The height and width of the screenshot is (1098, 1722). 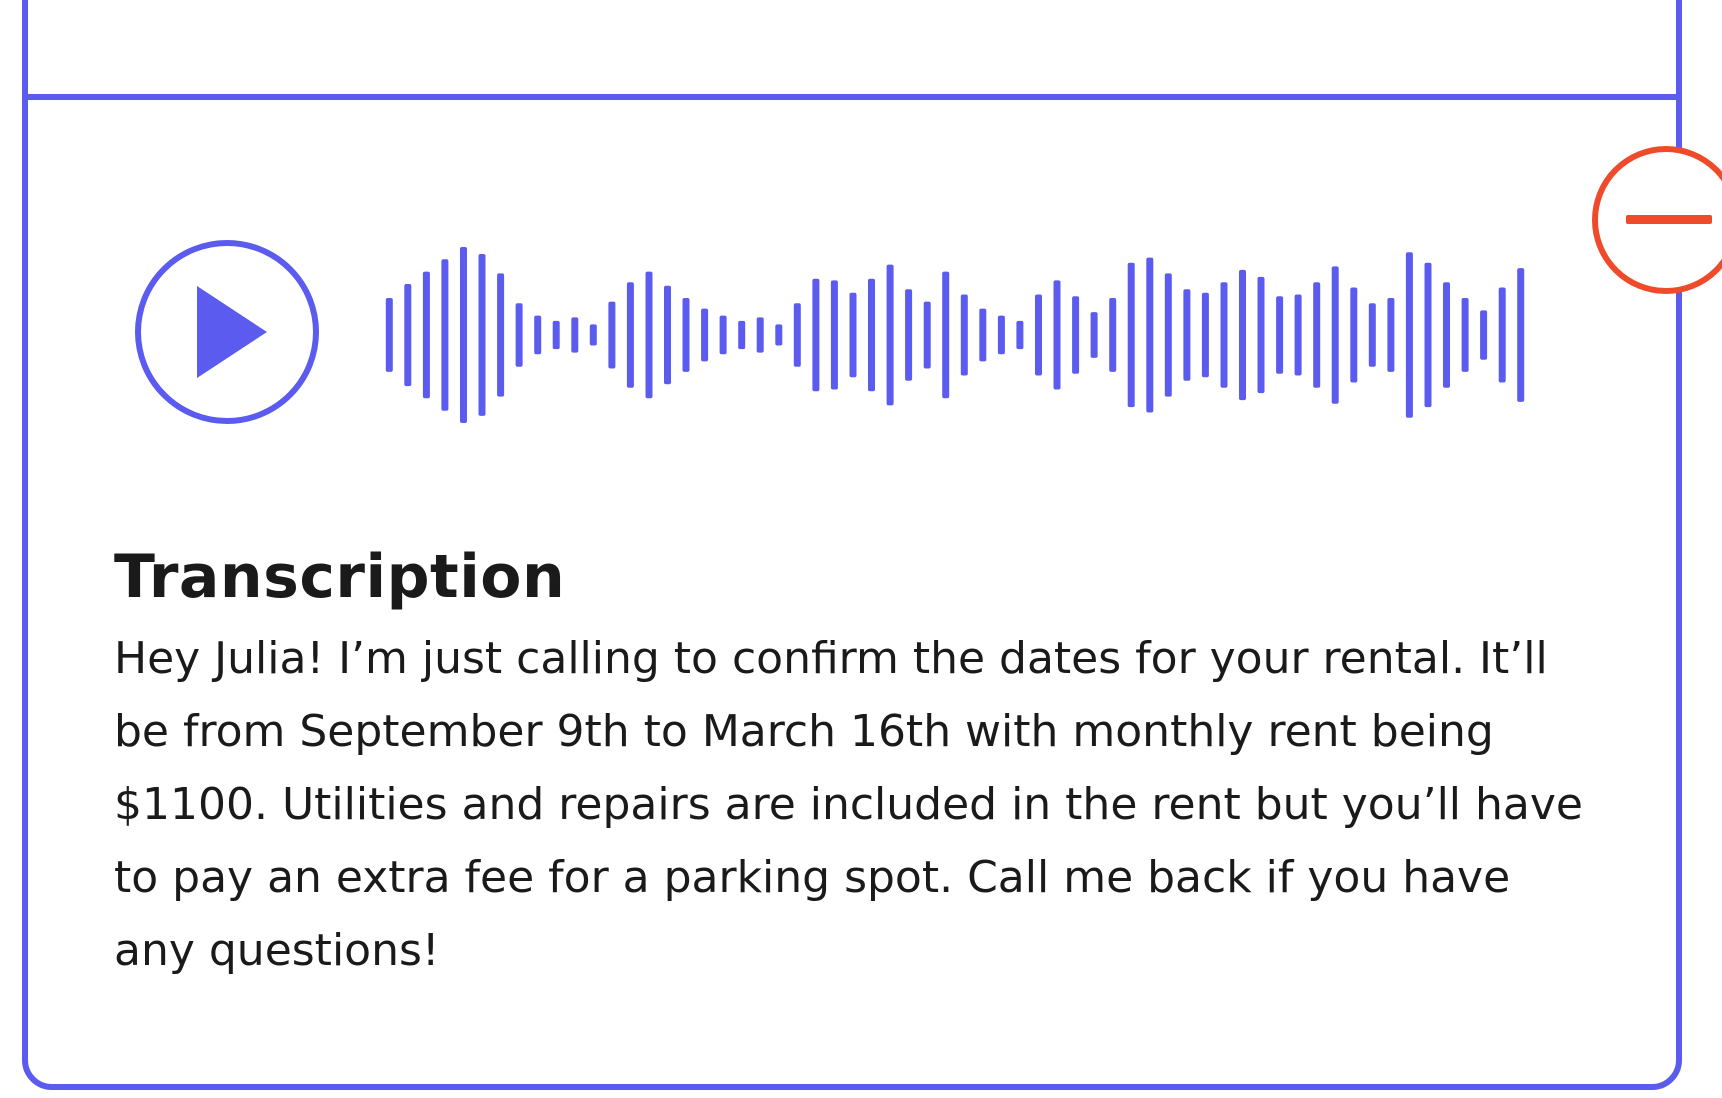 What do you see at coordinates (1669, 219) in the screenshot?
I see `minus-icon` at bounding box center [1669, 219].